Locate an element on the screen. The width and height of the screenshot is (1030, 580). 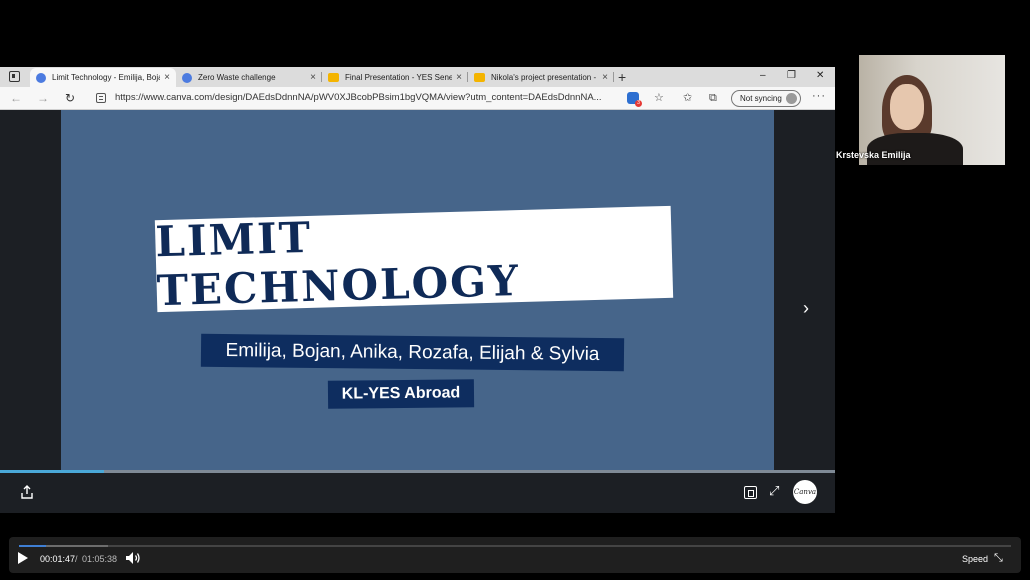
tab-final-presentation: Final Presentation - YES Senegal × is located at coordinates (395, 77).